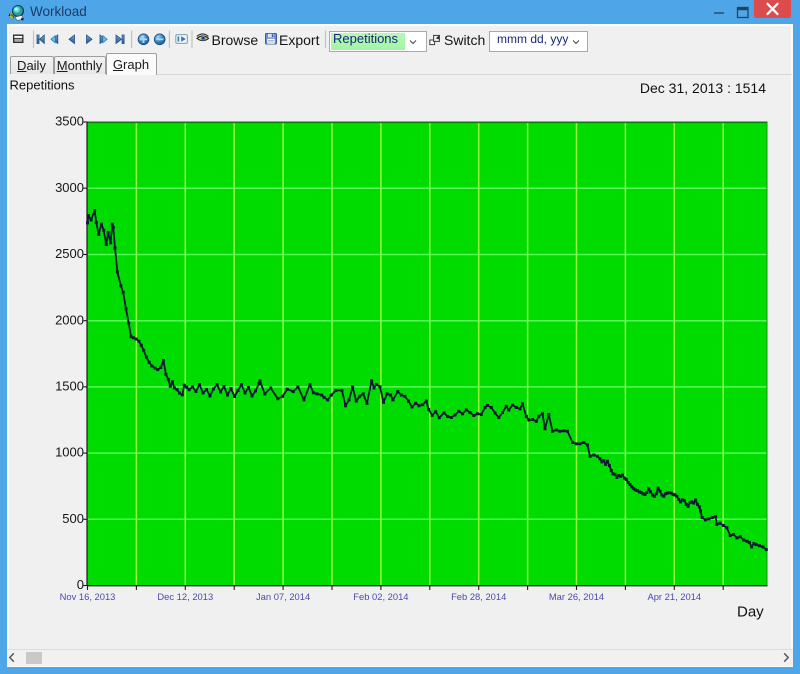 The image size is (800, 674). What do you see at coordinates (185, 596) in the screenshot?
I see `svg-text: Dec 12, 2013` at bounding box center [185, 596].